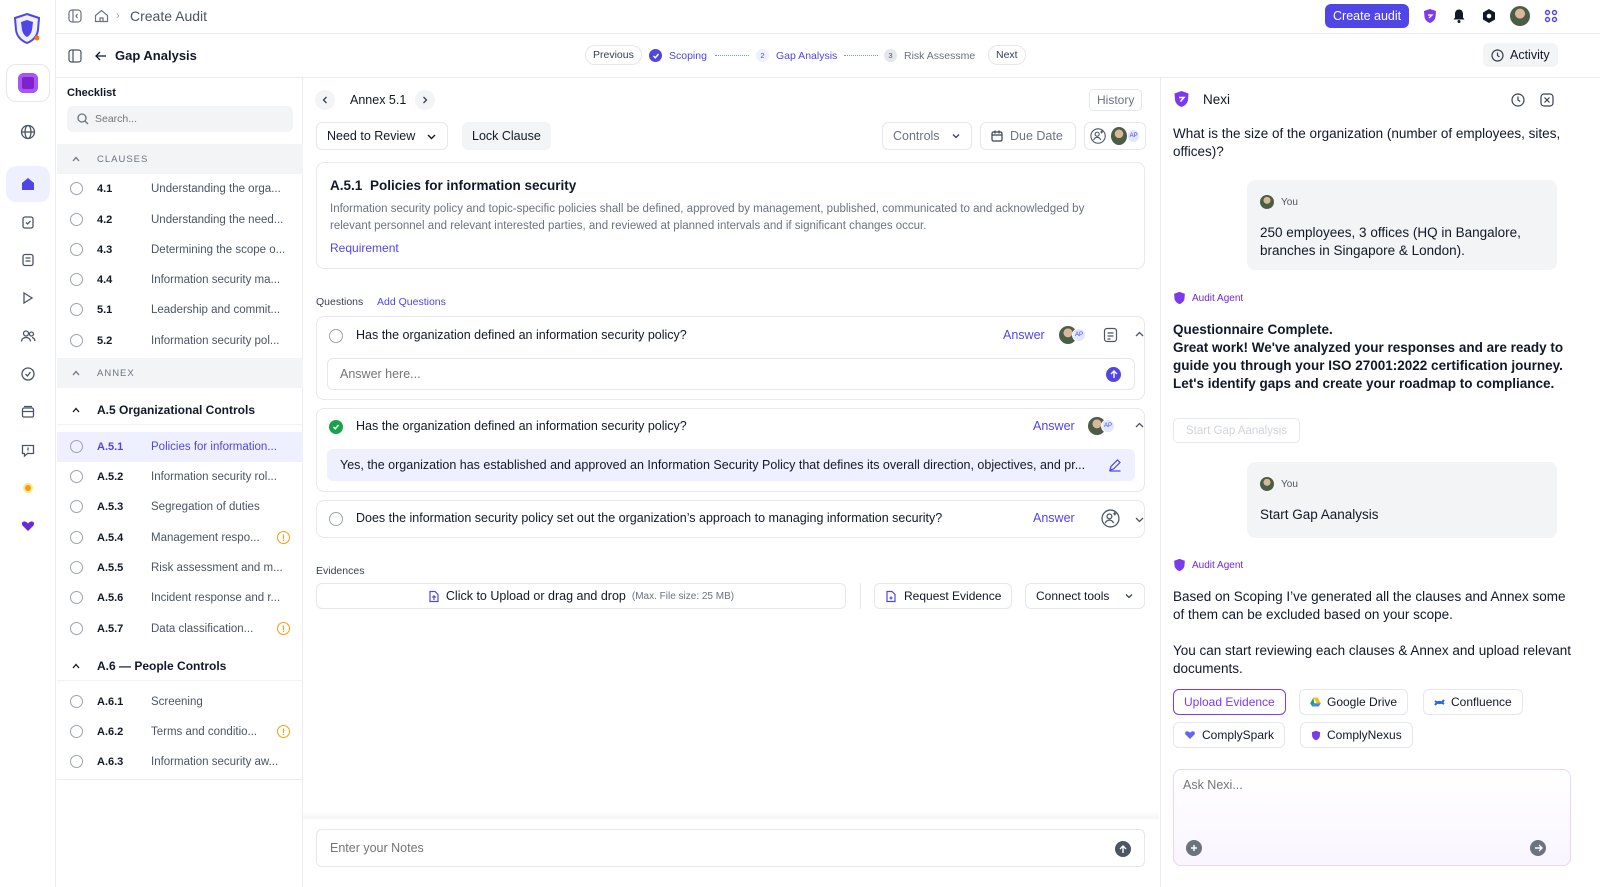 This screenshot has width=1600, height=887. Describe the element at coordinates (710, 848) in the screenshot. I see `notes-field` at that location.